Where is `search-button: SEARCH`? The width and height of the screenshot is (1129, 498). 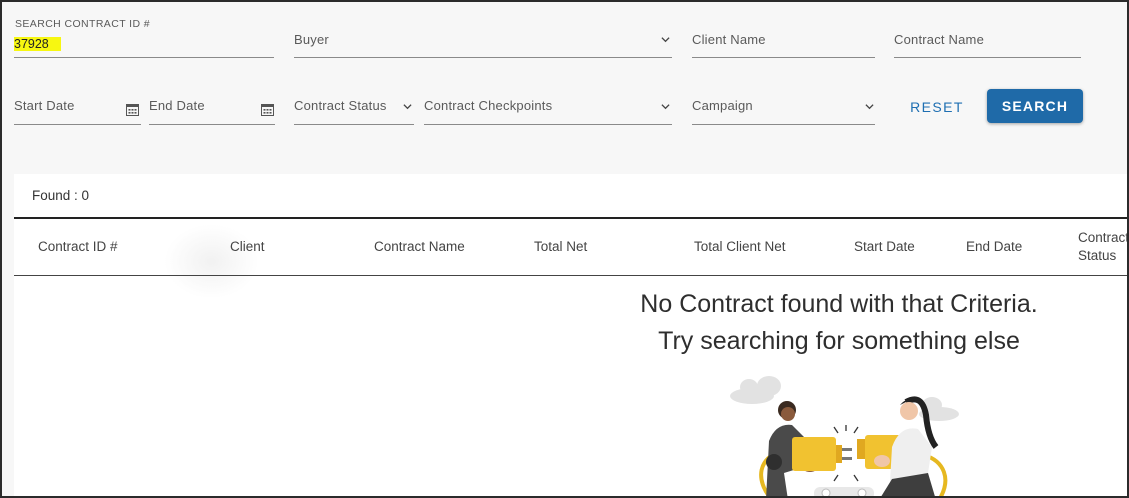
search-button: SEARCH is located at coordinates (1035, 106).